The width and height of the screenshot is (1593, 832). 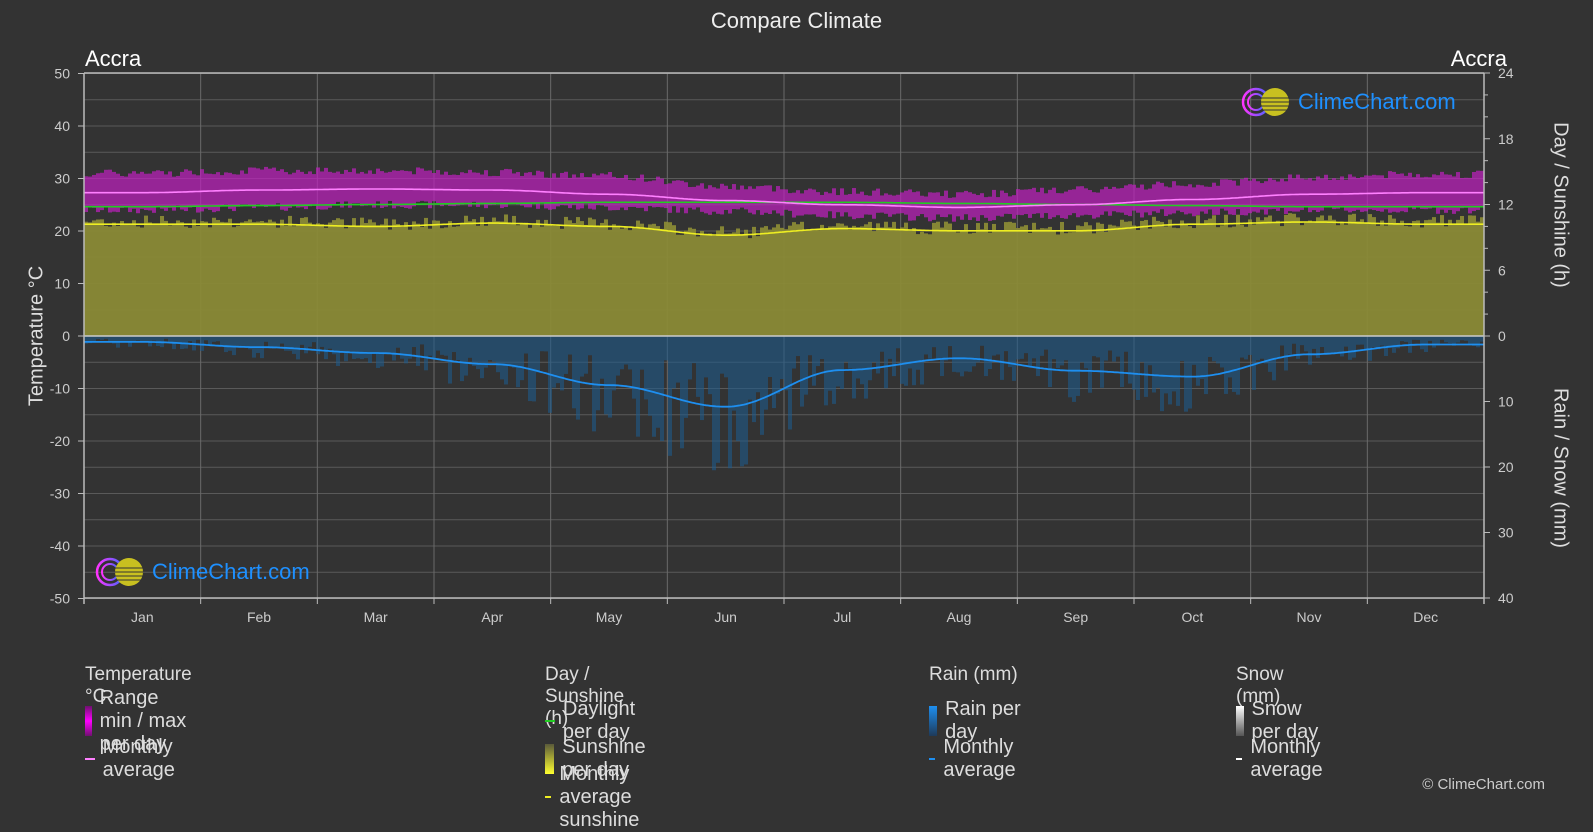 I want to click on left-axis-title: Temperature °C, so click(x=36, y=336).